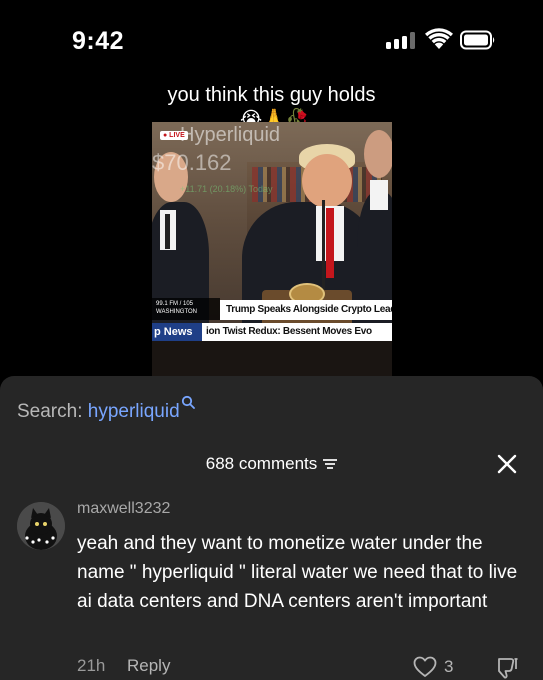 The width and height of the screenshot is (543, 680). Describe the element at coordinates (230, 135) in the screenshot. I see `overlay-ticker-text: Hyperliquid` at that location.